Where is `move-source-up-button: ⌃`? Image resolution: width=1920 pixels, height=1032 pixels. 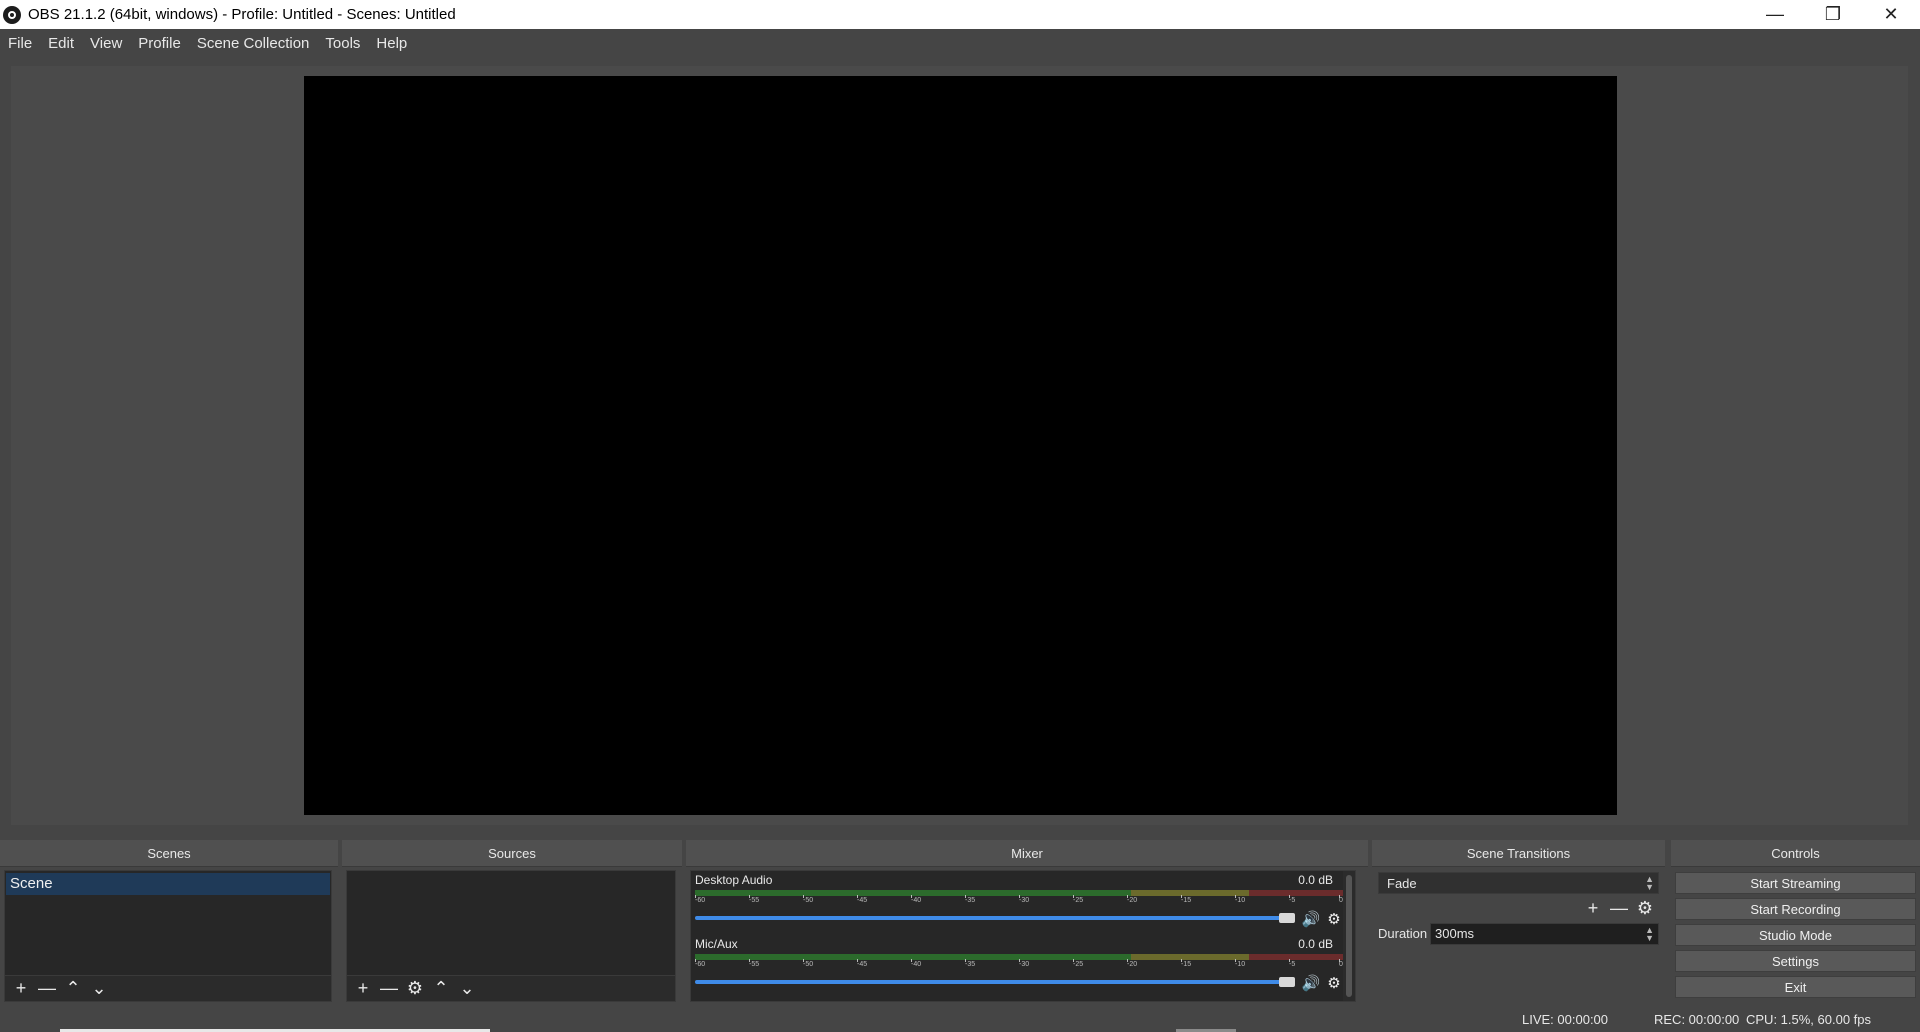 move-source-up-button: ⌃ is located at coordinates (441, 988).